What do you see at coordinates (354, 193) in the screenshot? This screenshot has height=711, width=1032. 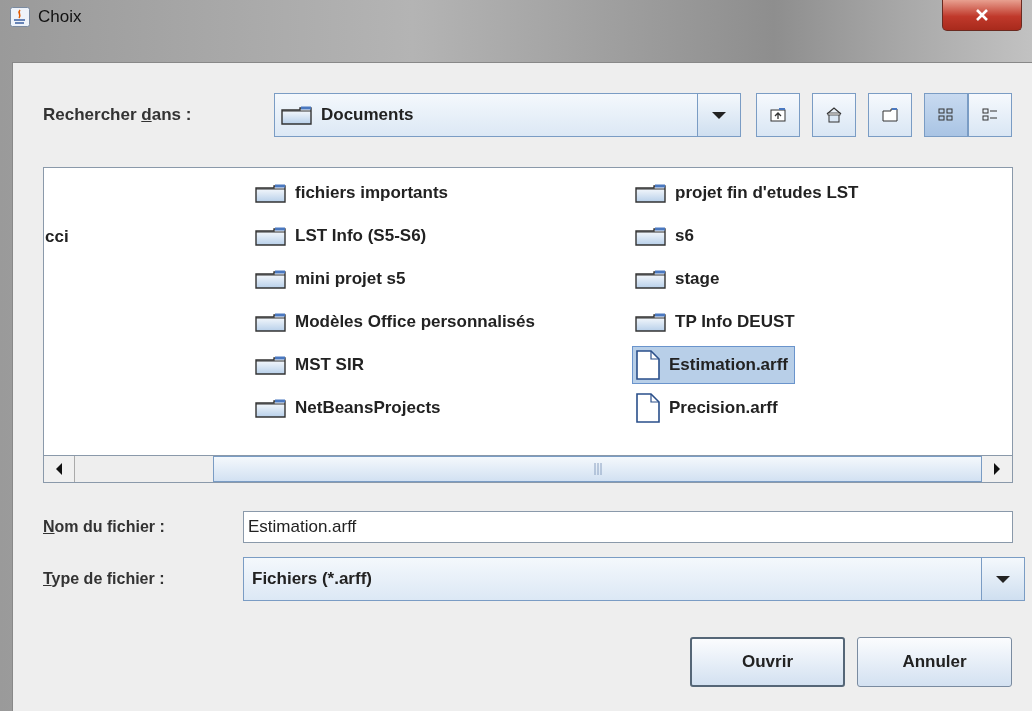 I see `file-list-item: fichiers importants` at bounding box center [354, 193].